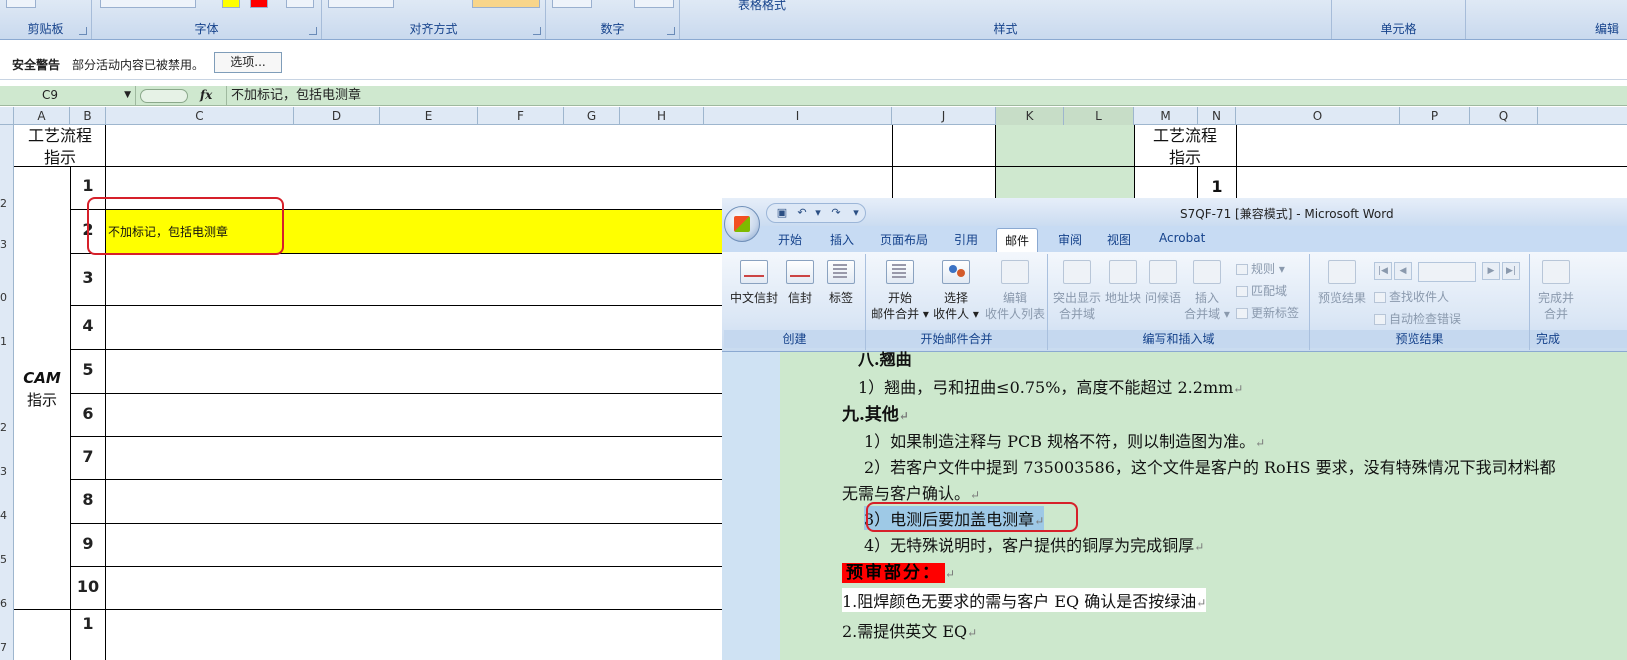 This screenshot has height=660, width=1627. I want to click on column-header: G, so click(592, 116).